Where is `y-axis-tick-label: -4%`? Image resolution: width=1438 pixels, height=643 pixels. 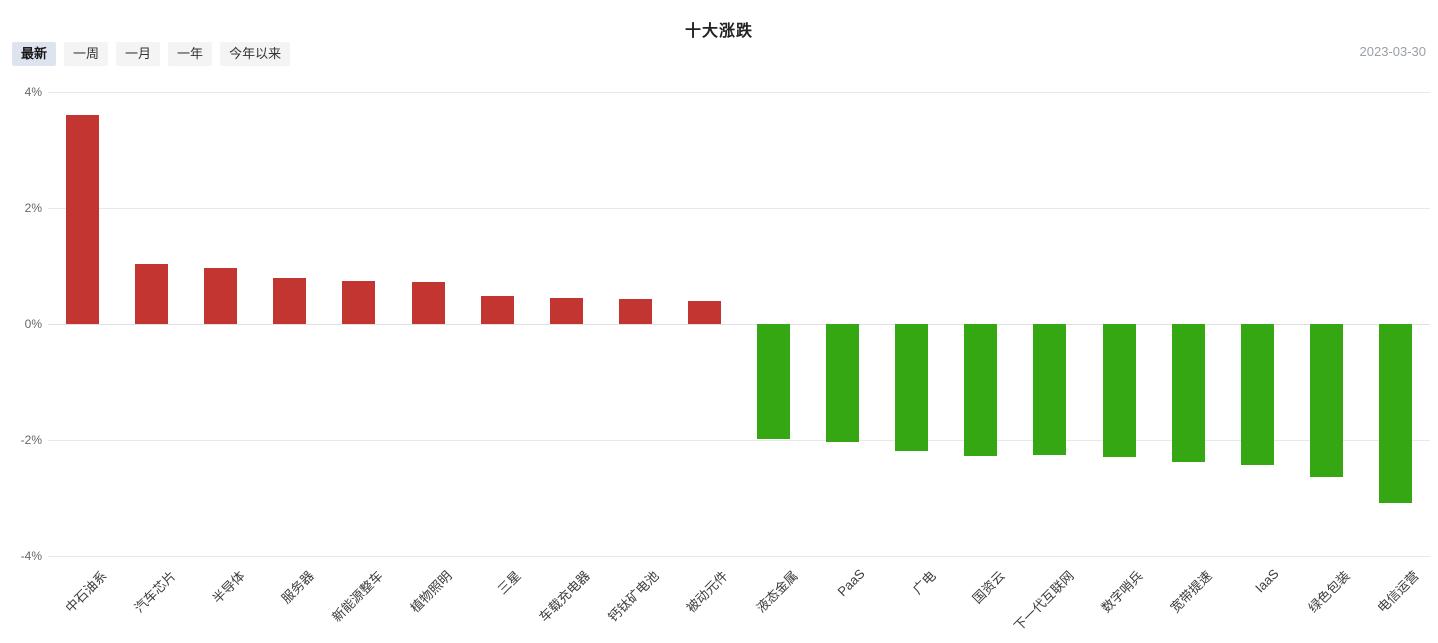
y-axis-tick-label: -4% is located at coordinates (31, 556).